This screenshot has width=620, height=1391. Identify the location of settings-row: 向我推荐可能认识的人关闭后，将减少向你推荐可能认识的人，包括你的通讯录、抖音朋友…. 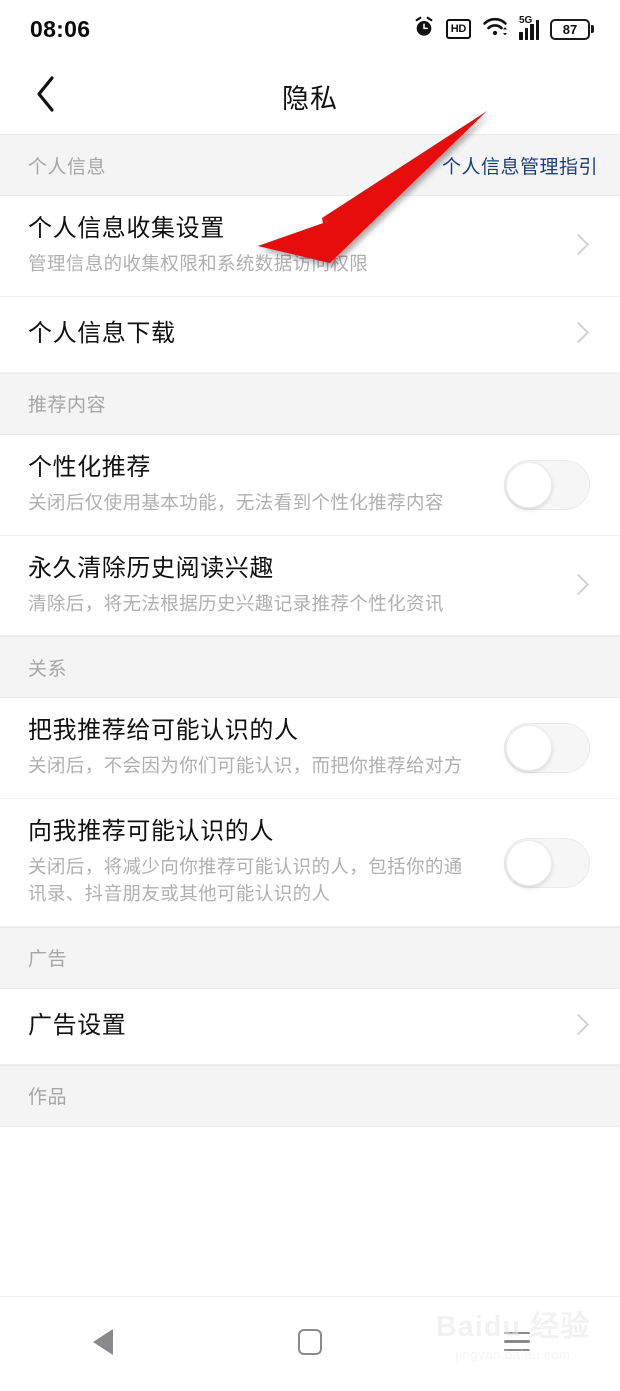
(310, 863).